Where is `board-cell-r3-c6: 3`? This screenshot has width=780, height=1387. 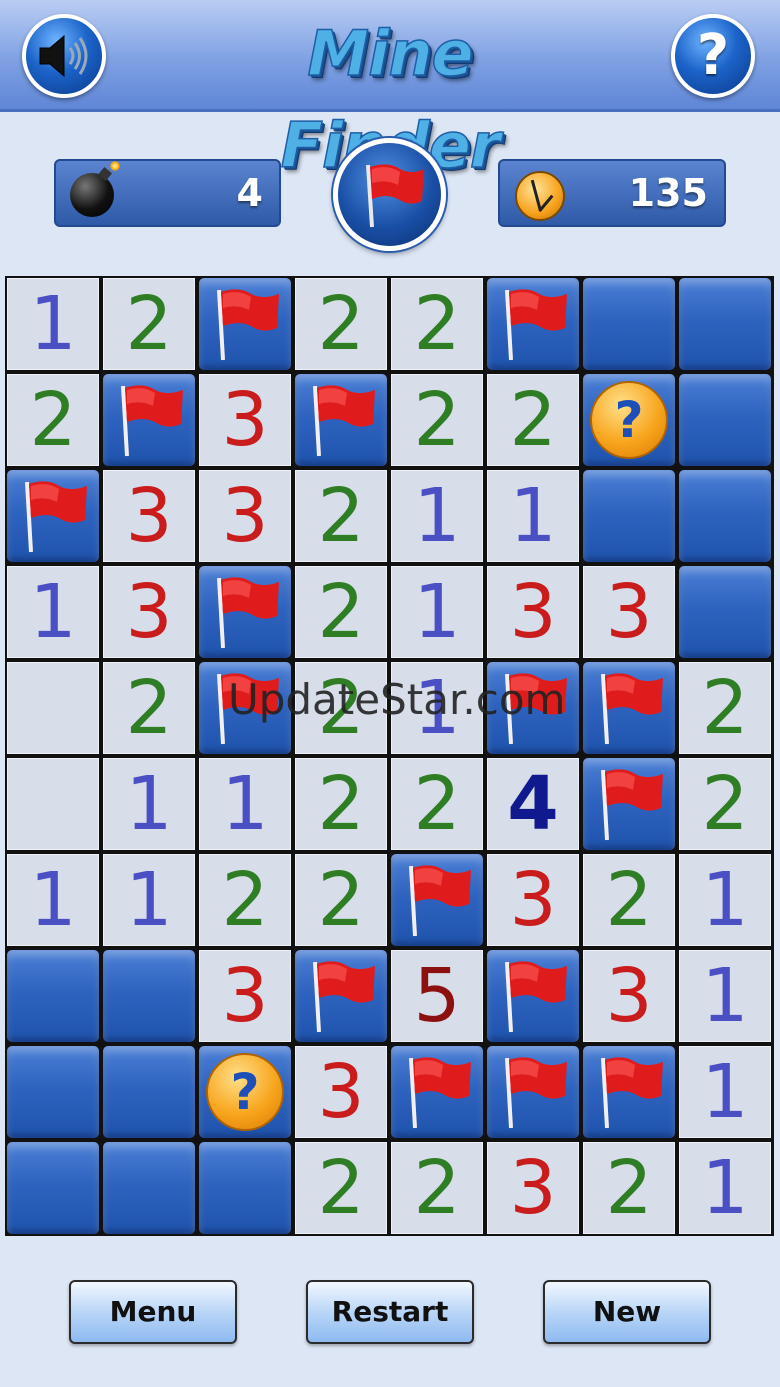 board-cell-r3-c6: 3 is located at coordinates (629, 612).